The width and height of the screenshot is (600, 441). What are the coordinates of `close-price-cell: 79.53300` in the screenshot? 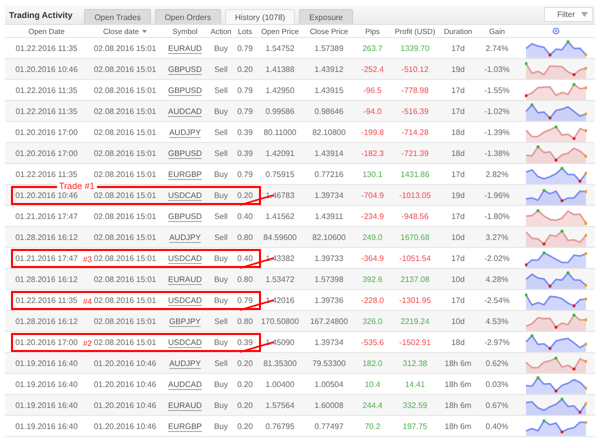 It's located at (329, 363).